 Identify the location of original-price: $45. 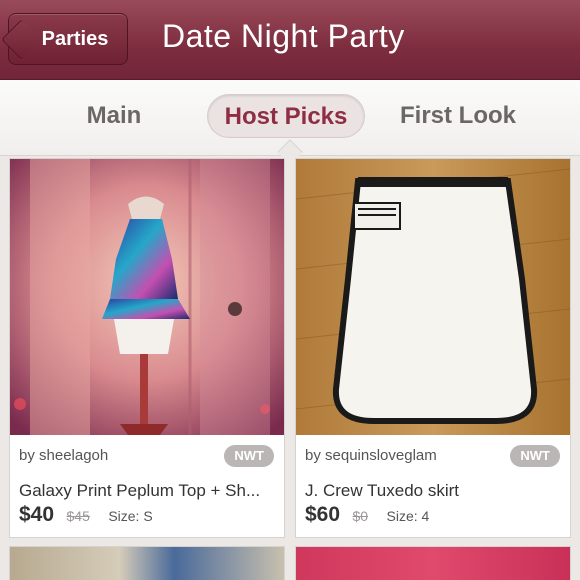
(78, 516).